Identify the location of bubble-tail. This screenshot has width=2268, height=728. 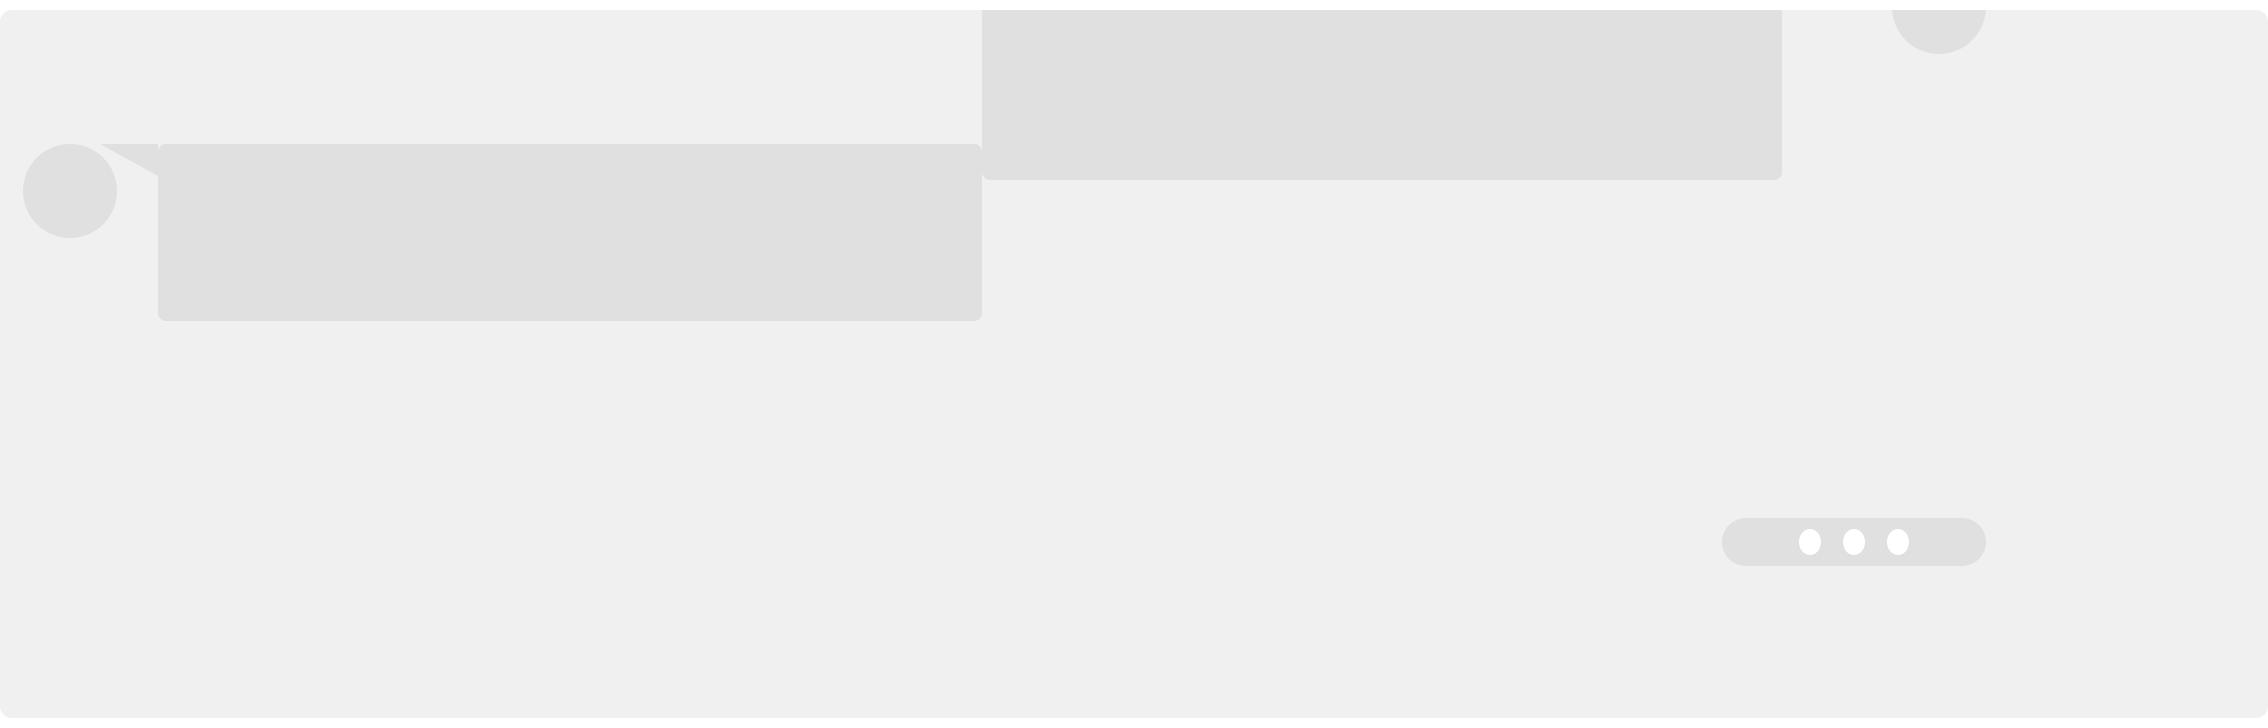
(129, 160).